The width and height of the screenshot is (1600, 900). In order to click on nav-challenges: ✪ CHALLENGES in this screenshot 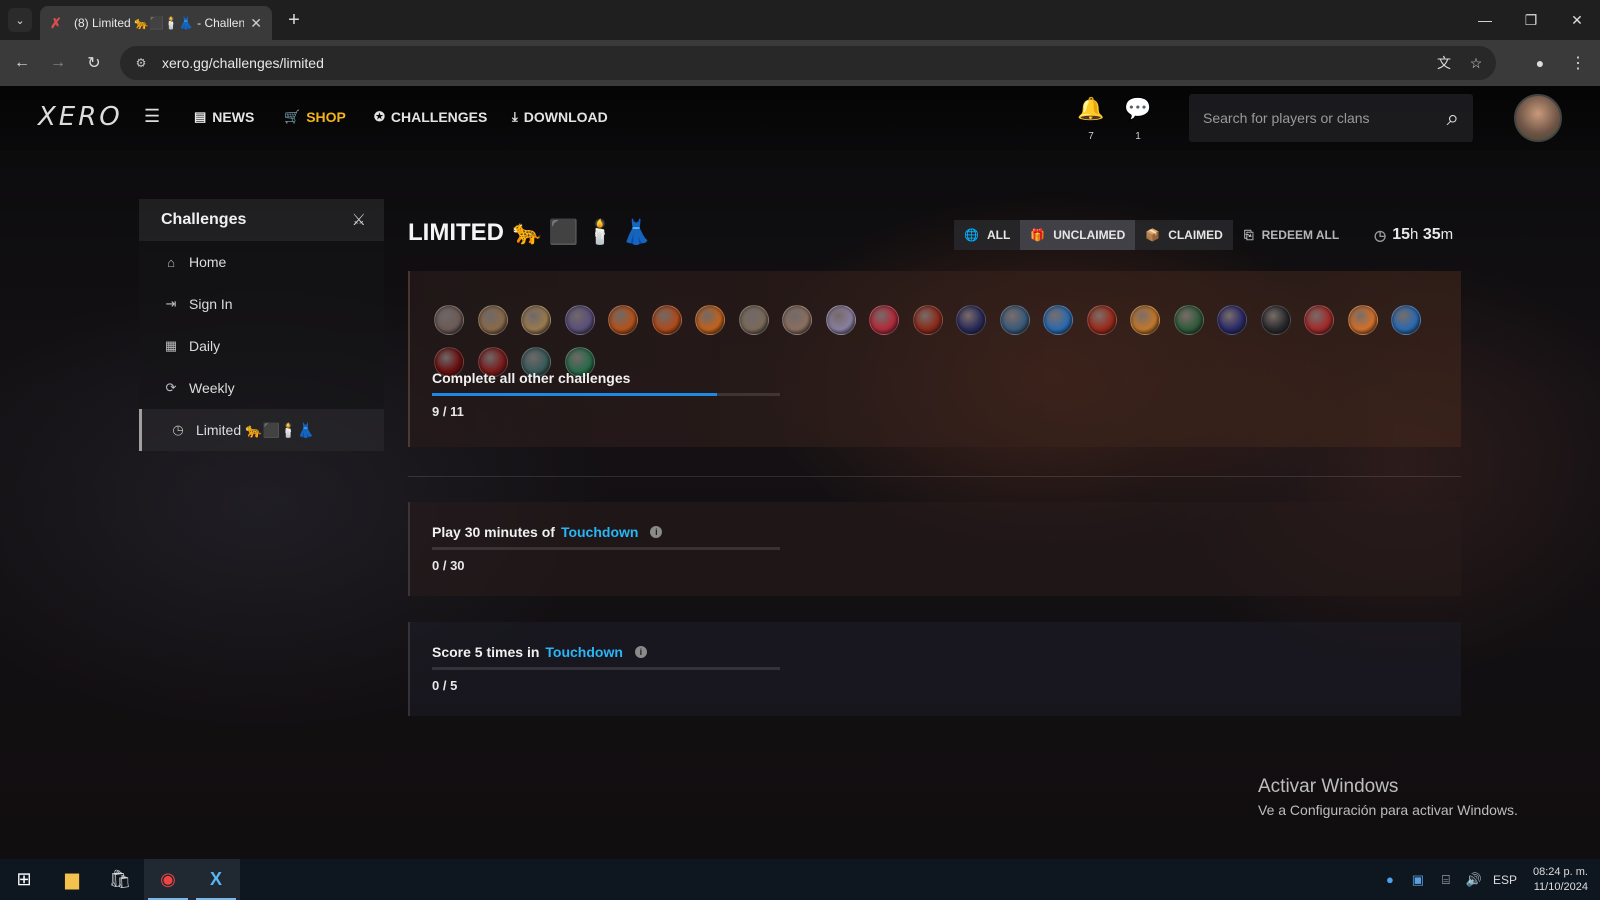, I will do `click(430, 117)`.